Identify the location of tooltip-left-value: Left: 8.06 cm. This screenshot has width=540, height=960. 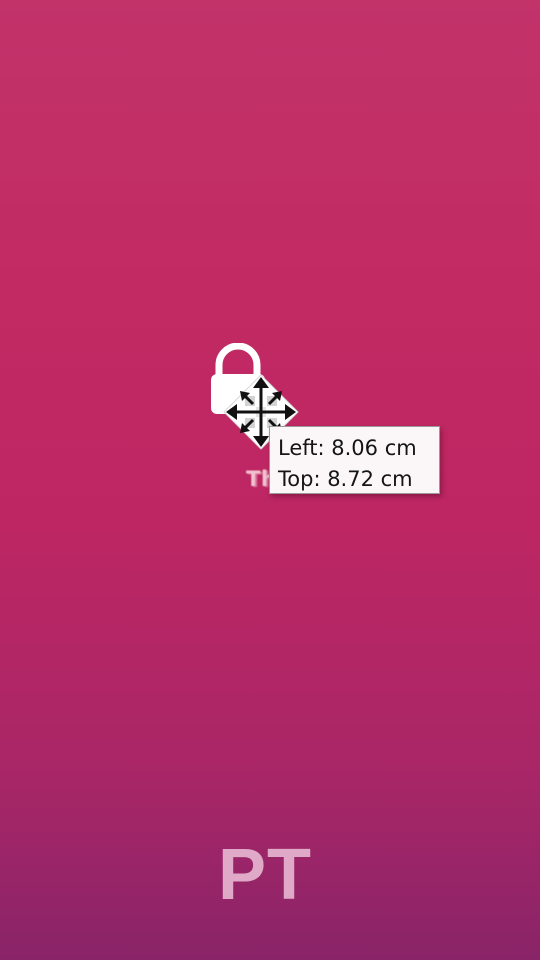
(347, 448).